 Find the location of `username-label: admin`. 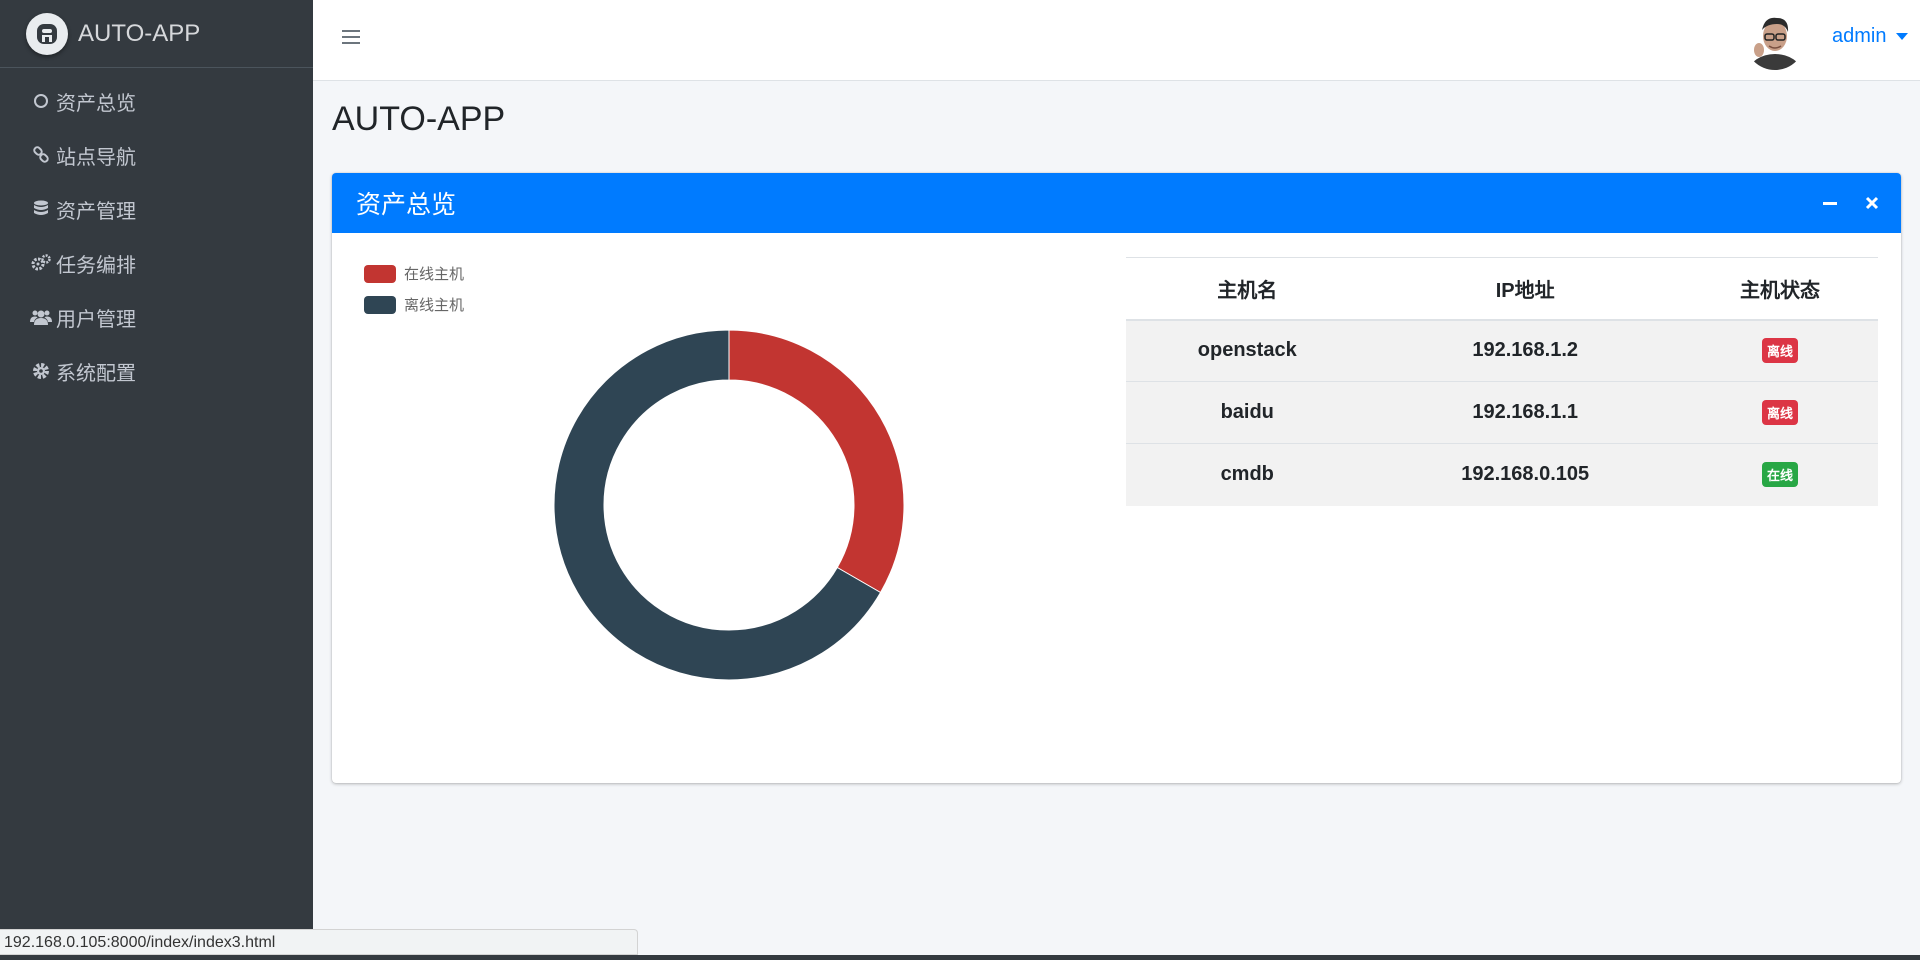

username-label: admin is located at coordinates (1859, 36).